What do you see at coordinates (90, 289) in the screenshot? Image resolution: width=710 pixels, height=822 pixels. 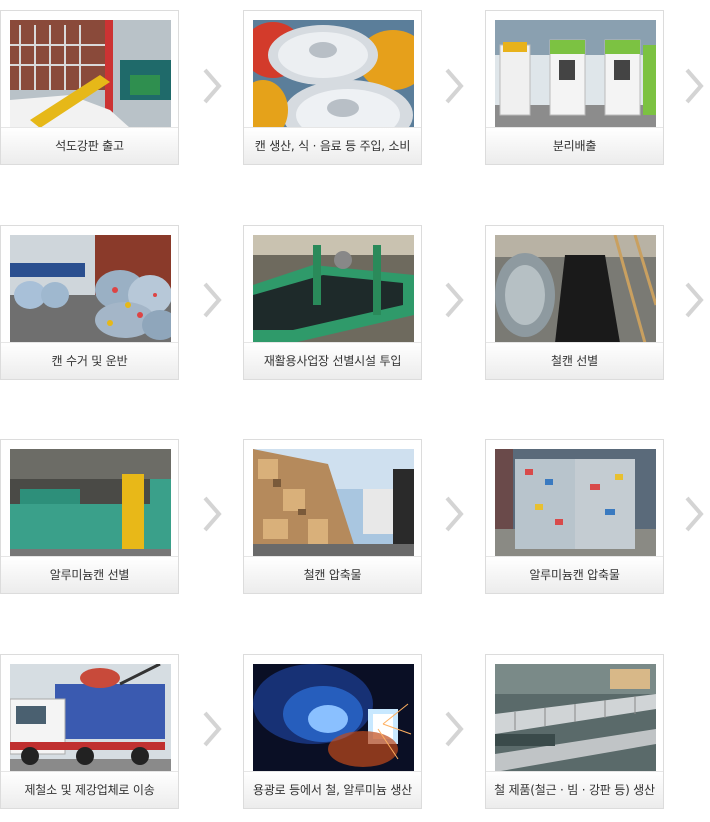 I see `photo-can-collection` at bounding box center [90, 289].